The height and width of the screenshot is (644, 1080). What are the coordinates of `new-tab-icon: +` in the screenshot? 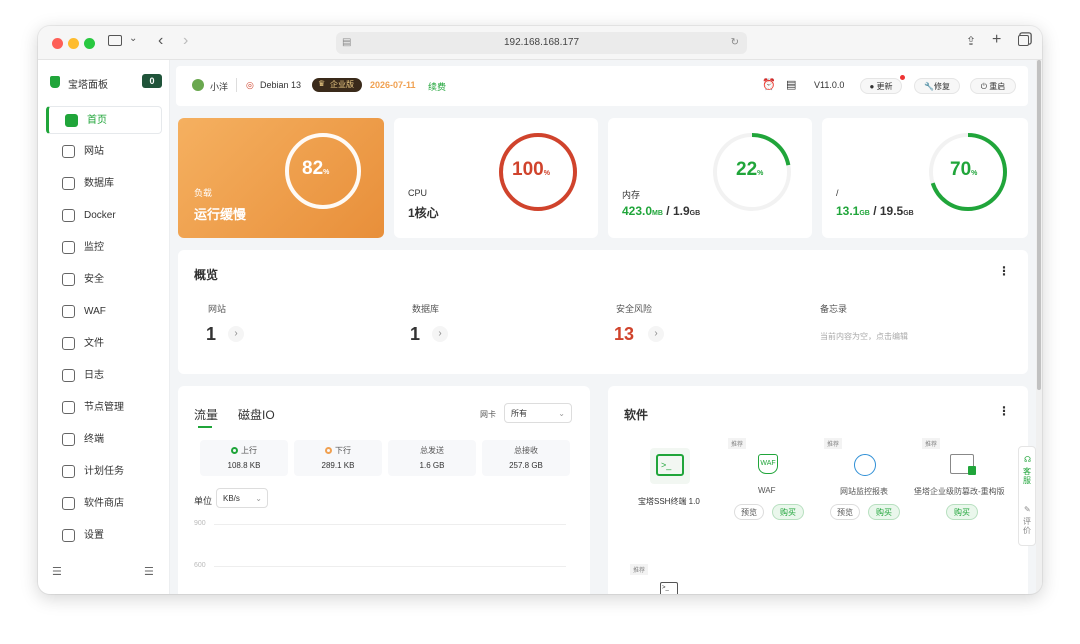 It's located at (996, 40).